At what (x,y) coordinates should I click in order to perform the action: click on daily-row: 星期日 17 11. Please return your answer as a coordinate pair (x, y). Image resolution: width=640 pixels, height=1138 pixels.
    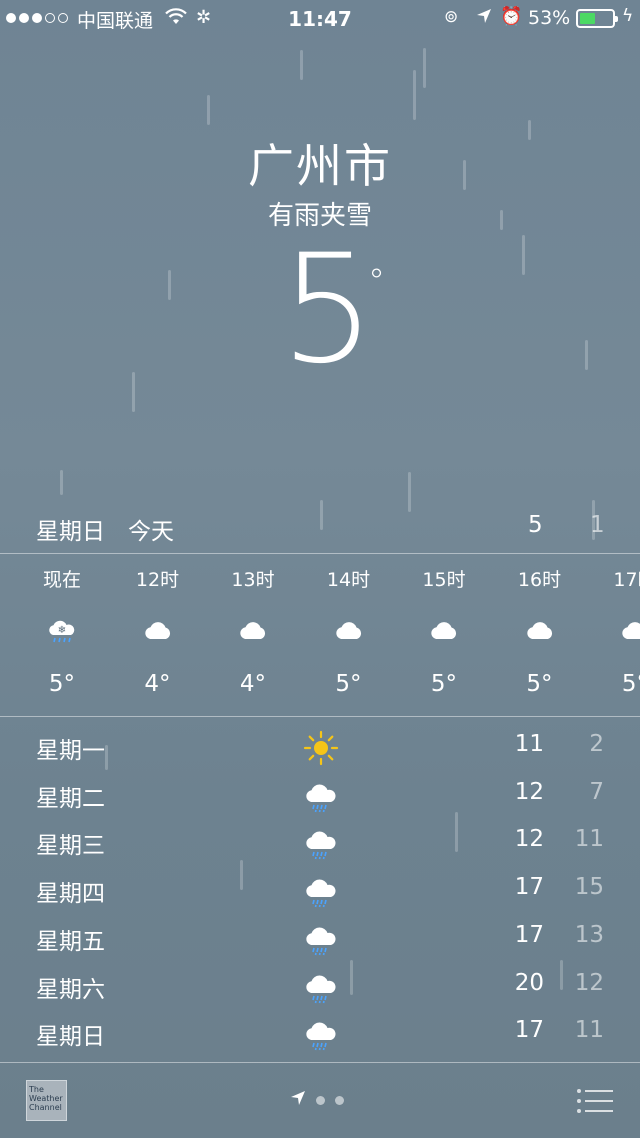
    Looking at the image, I should click on (320, 1035).